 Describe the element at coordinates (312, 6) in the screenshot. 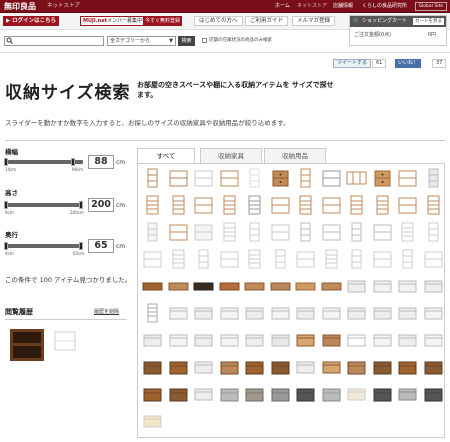

I see `nav-net-store: ネットストア` at that location.